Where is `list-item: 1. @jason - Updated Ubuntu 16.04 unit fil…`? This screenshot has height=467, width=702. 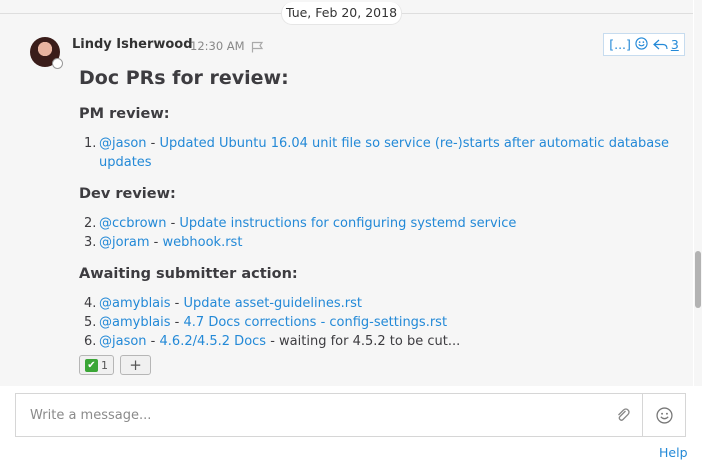 list-item: 1. @jason - Updated Ubuntu 16.04 unit fil… is located at coordinates (376, 143).